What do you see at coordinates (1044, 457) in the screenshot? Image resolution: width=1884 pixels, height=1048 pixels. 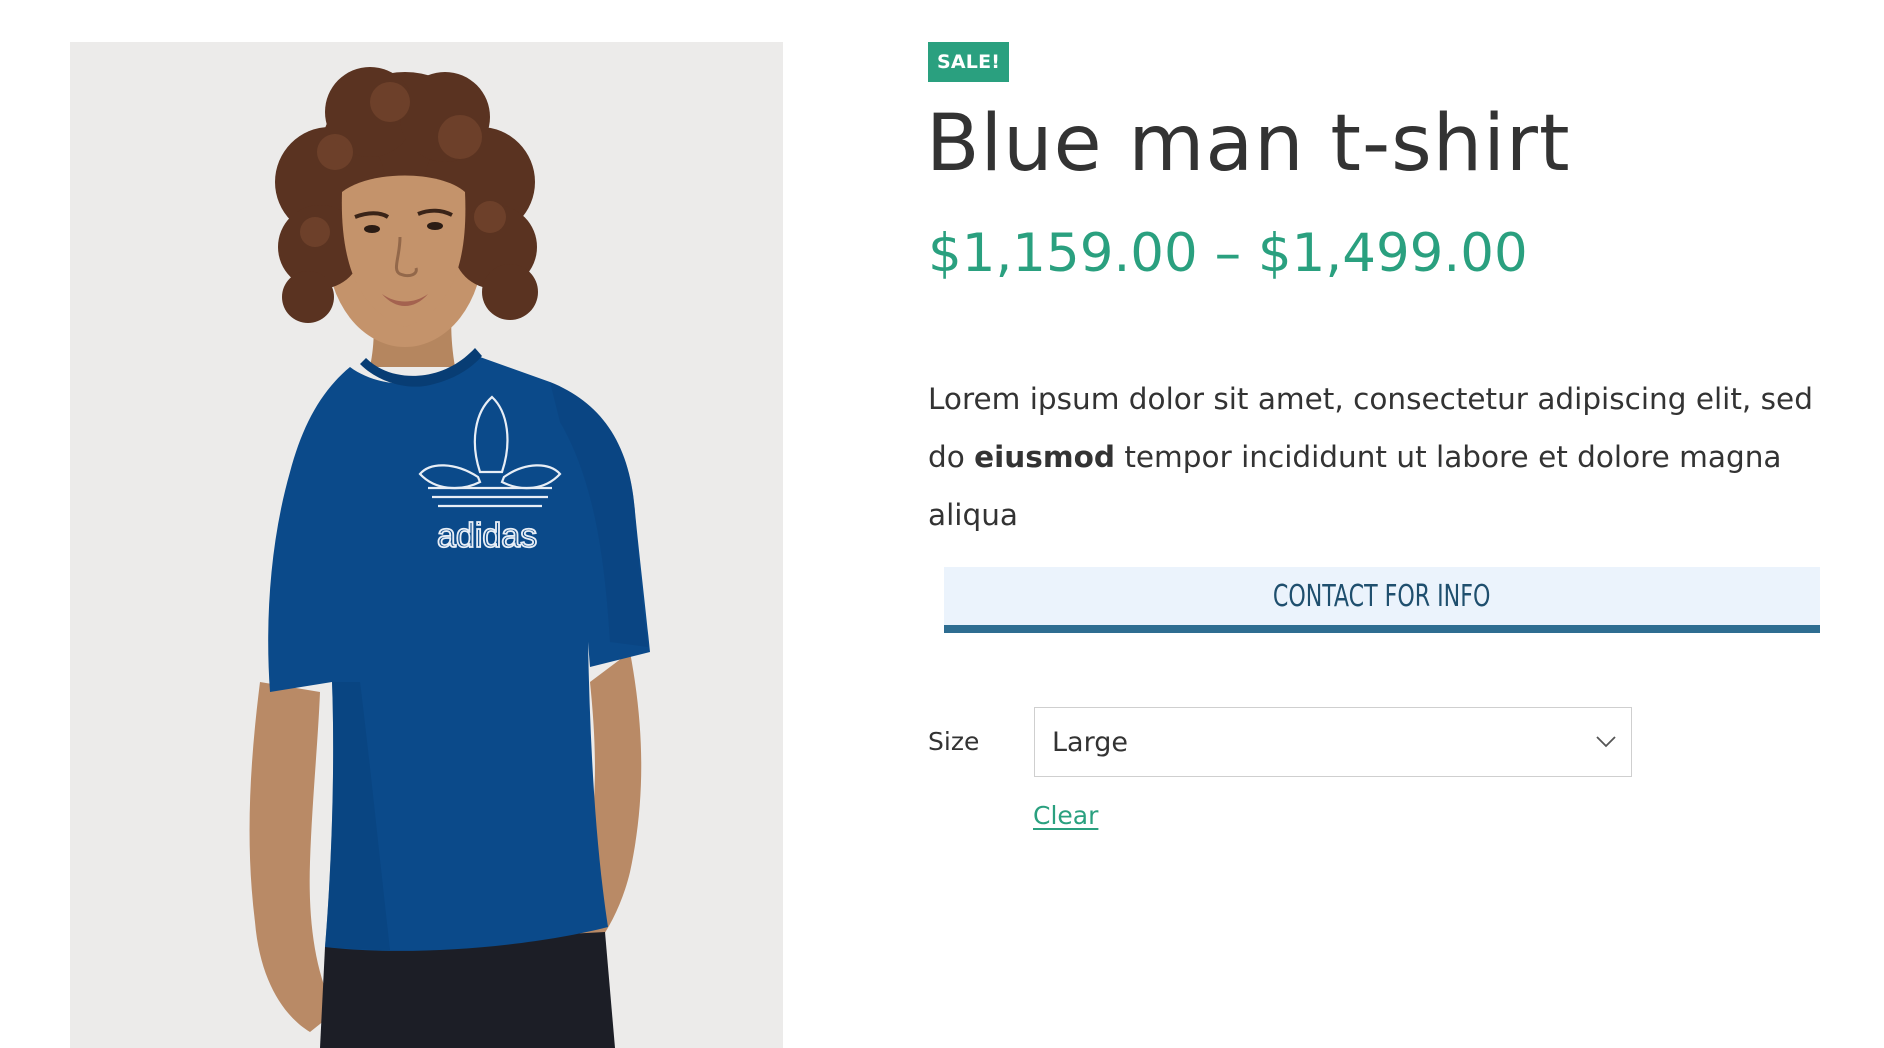 I see `description-bold-word: eiusmod` at bounding box center [1044, 457].